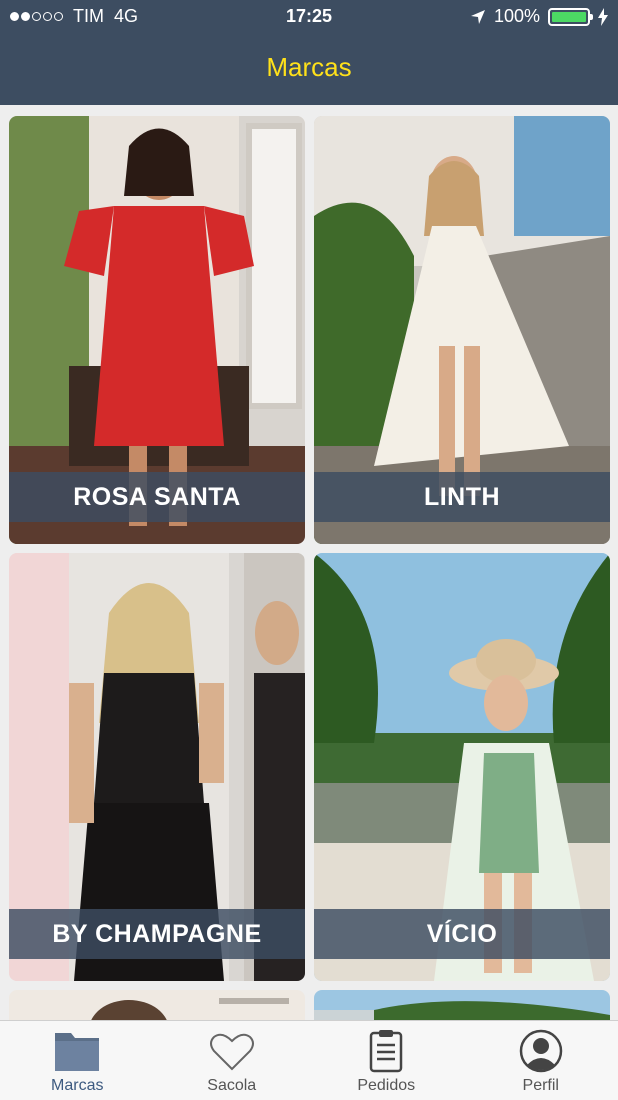 The image size is (618, 1100). I want to click on battery-percent: 100%, so click(516, 16).